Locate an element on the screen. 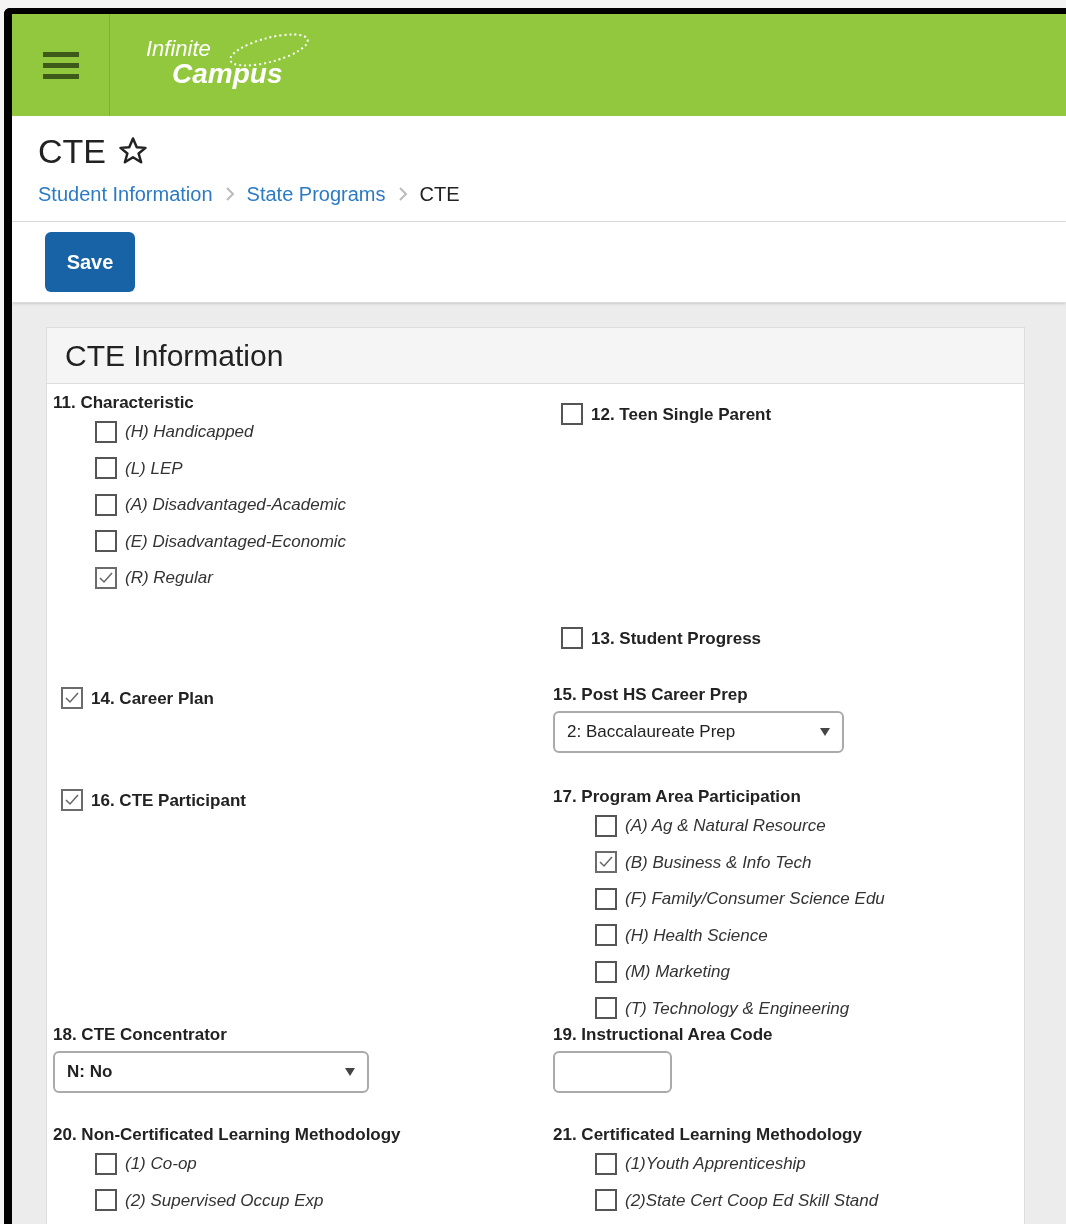 This screenshot has width=1066, height=1224. field-label: 18. CTE Concentrator is located at coordinates (140, 1034).